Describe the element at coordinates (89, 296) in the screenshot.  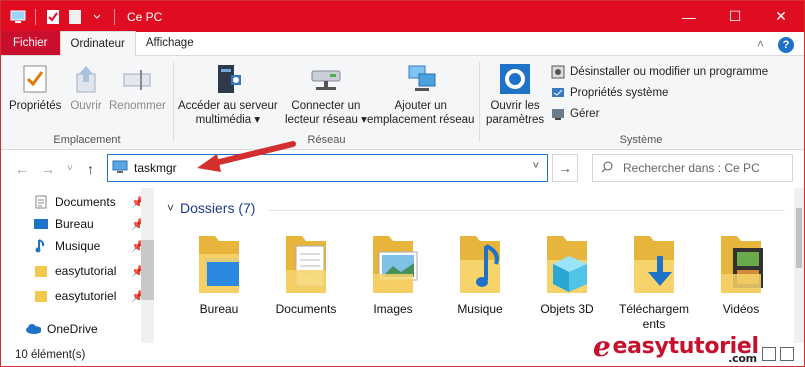
I see `nav-item-easytutoriel: easytutoriel 📌` at that location.